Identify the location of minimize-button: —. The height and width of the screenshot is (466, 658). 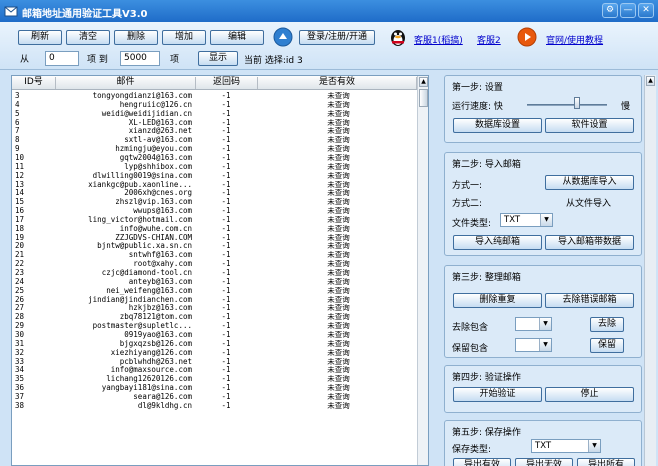
(628, 10).